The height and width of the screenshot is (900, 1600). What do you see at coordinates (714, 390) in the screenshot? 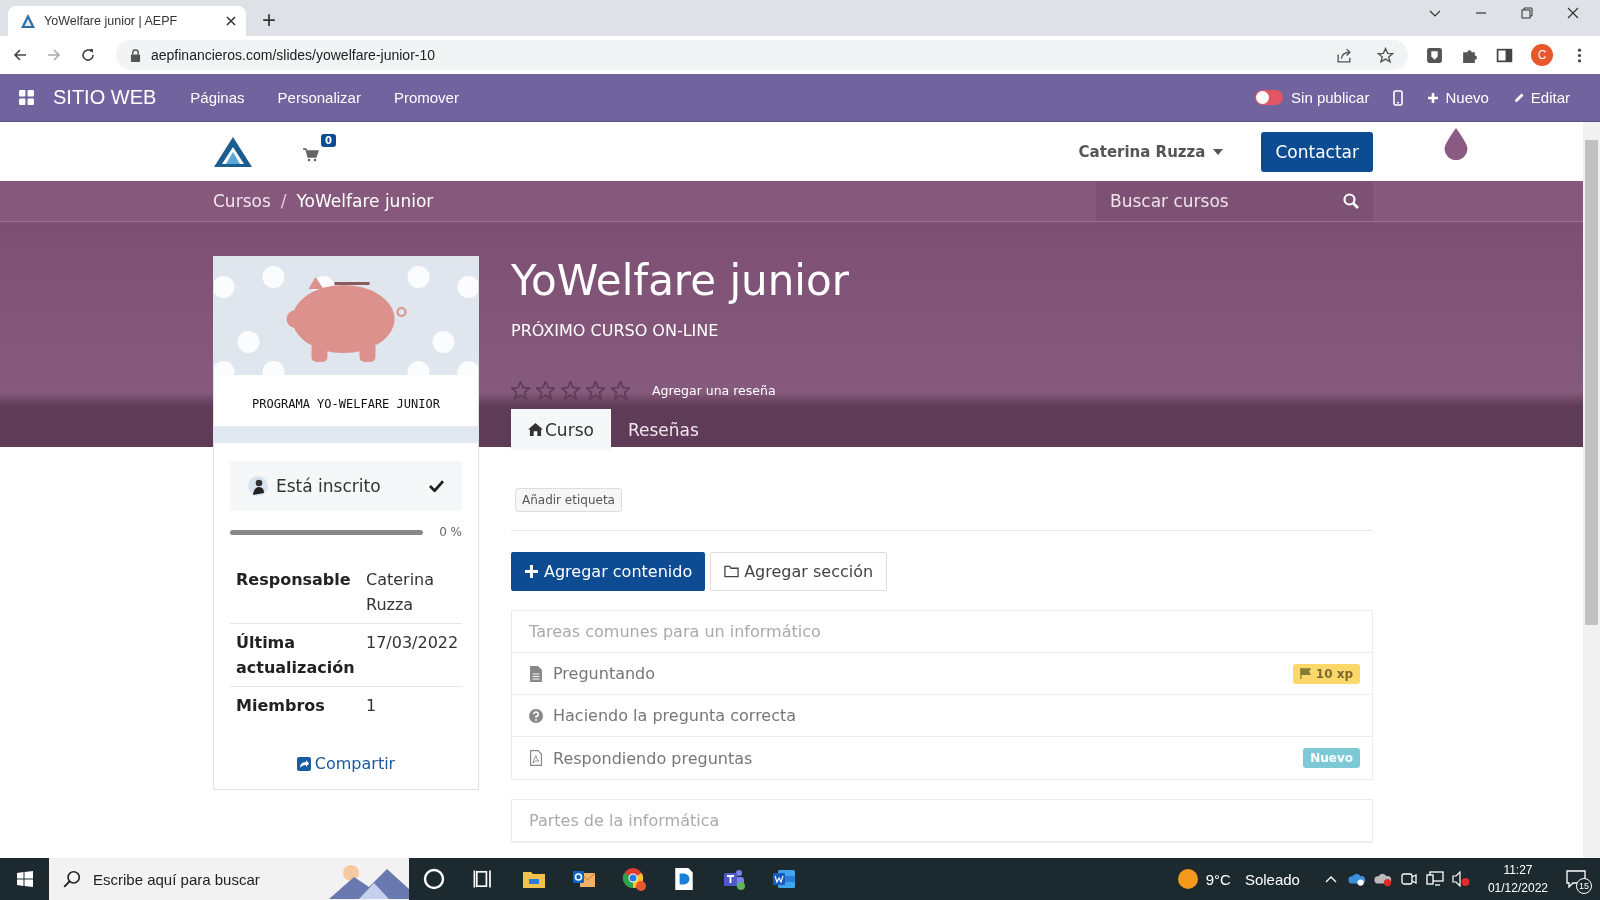
I see `add-review-link: Agregar una reseña` at bounding box center [714, 390].